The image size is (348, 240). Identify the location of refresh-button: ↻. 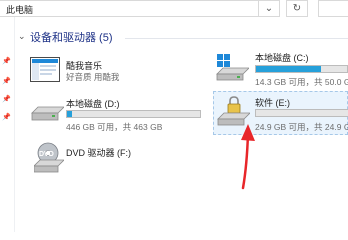
(297, 8).